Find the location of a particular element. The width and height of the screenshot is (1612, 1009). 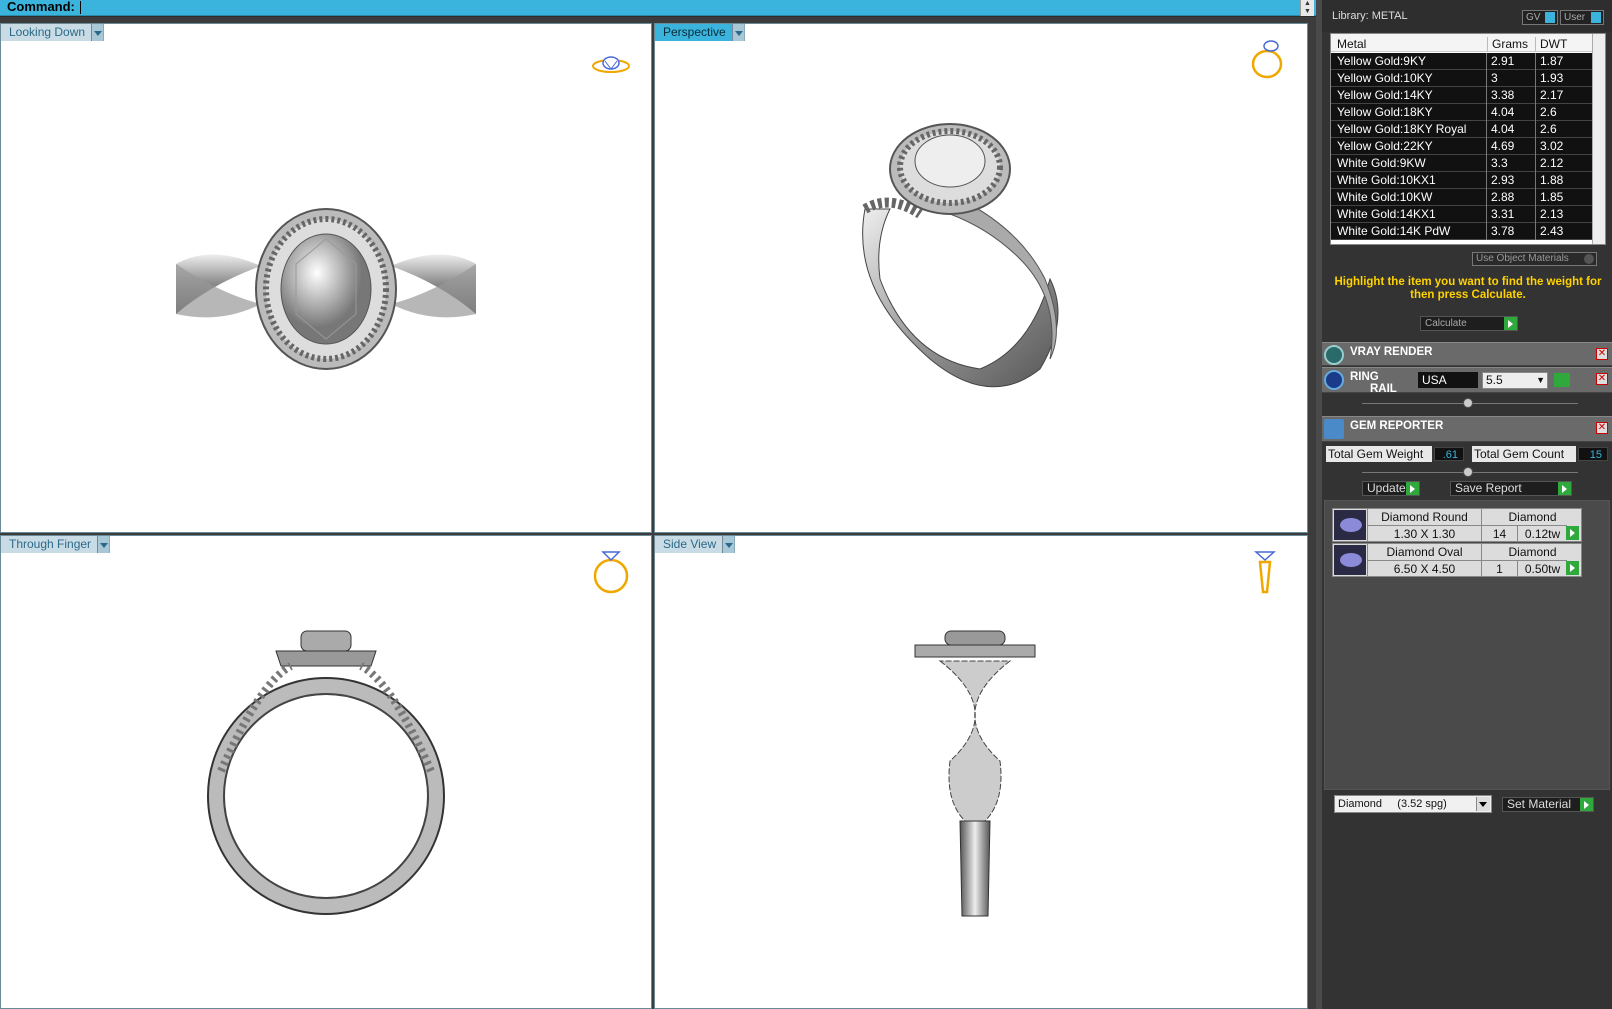

column-metal: Metal is located at coordinates (1351, 44).